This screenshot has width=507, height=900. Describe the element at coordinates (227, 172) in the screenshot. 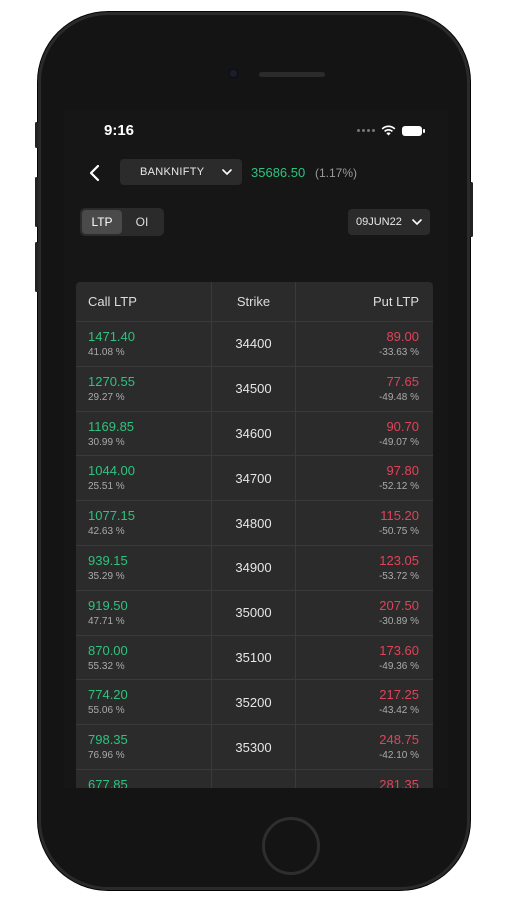

I see `chevron-down-icon` at that location.